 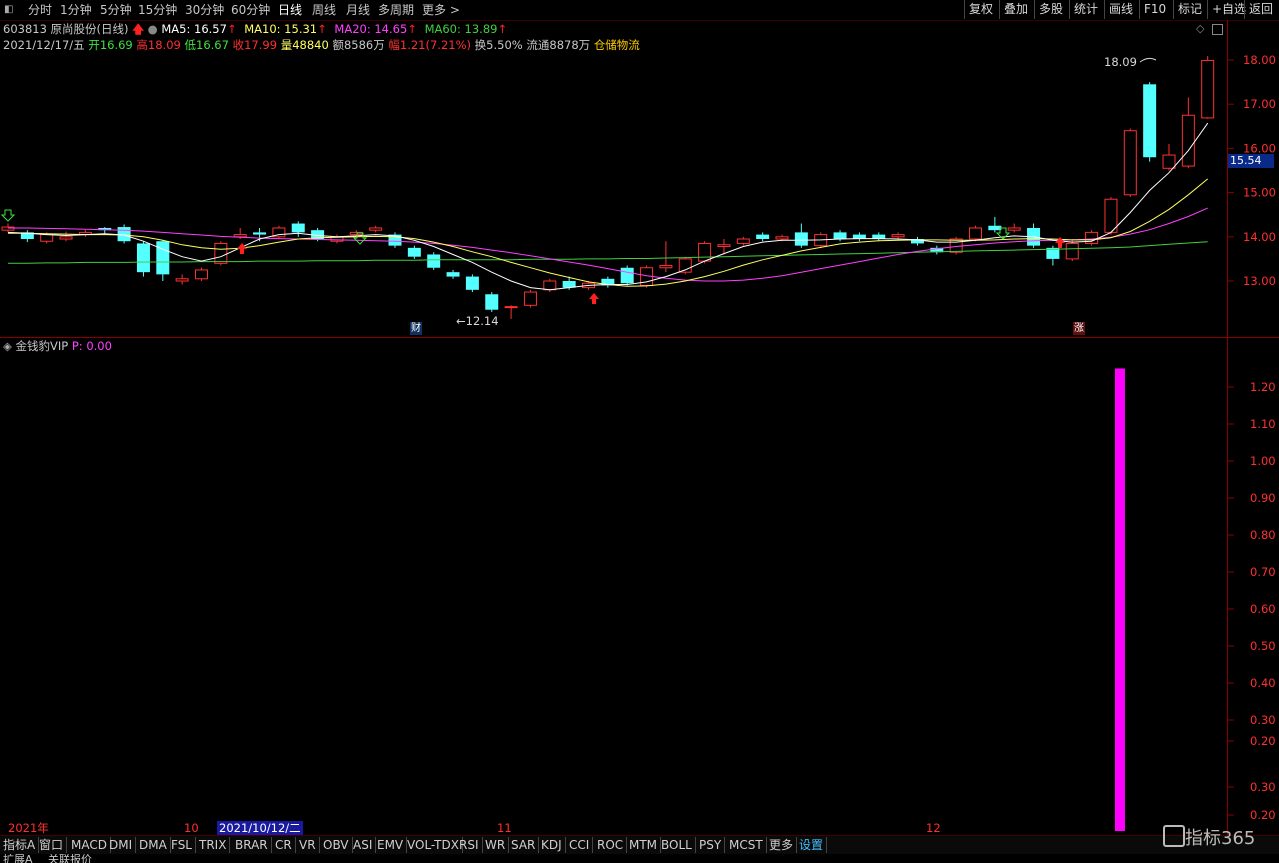 What do you see at coordinates (933, 828) in the screenshot?
I see `x-label-dec: 12` at bounding box center [933, 828].